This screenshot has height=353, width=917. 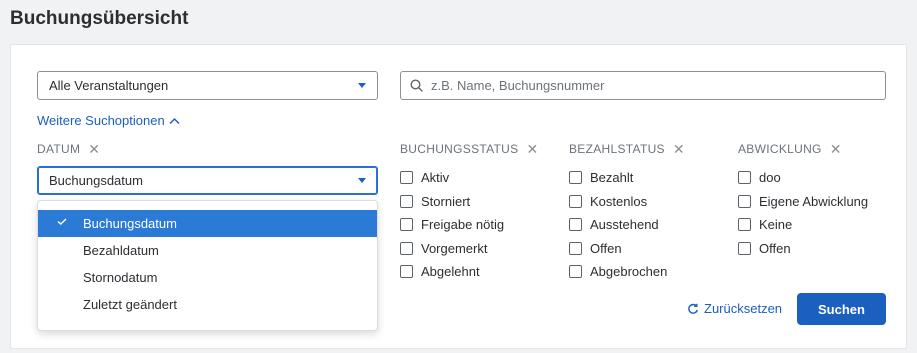 What do you see at coordinates (130, 223) in the screenshot?
I see `option-label: Buchungsdatum` at bounding box center [130, 223].